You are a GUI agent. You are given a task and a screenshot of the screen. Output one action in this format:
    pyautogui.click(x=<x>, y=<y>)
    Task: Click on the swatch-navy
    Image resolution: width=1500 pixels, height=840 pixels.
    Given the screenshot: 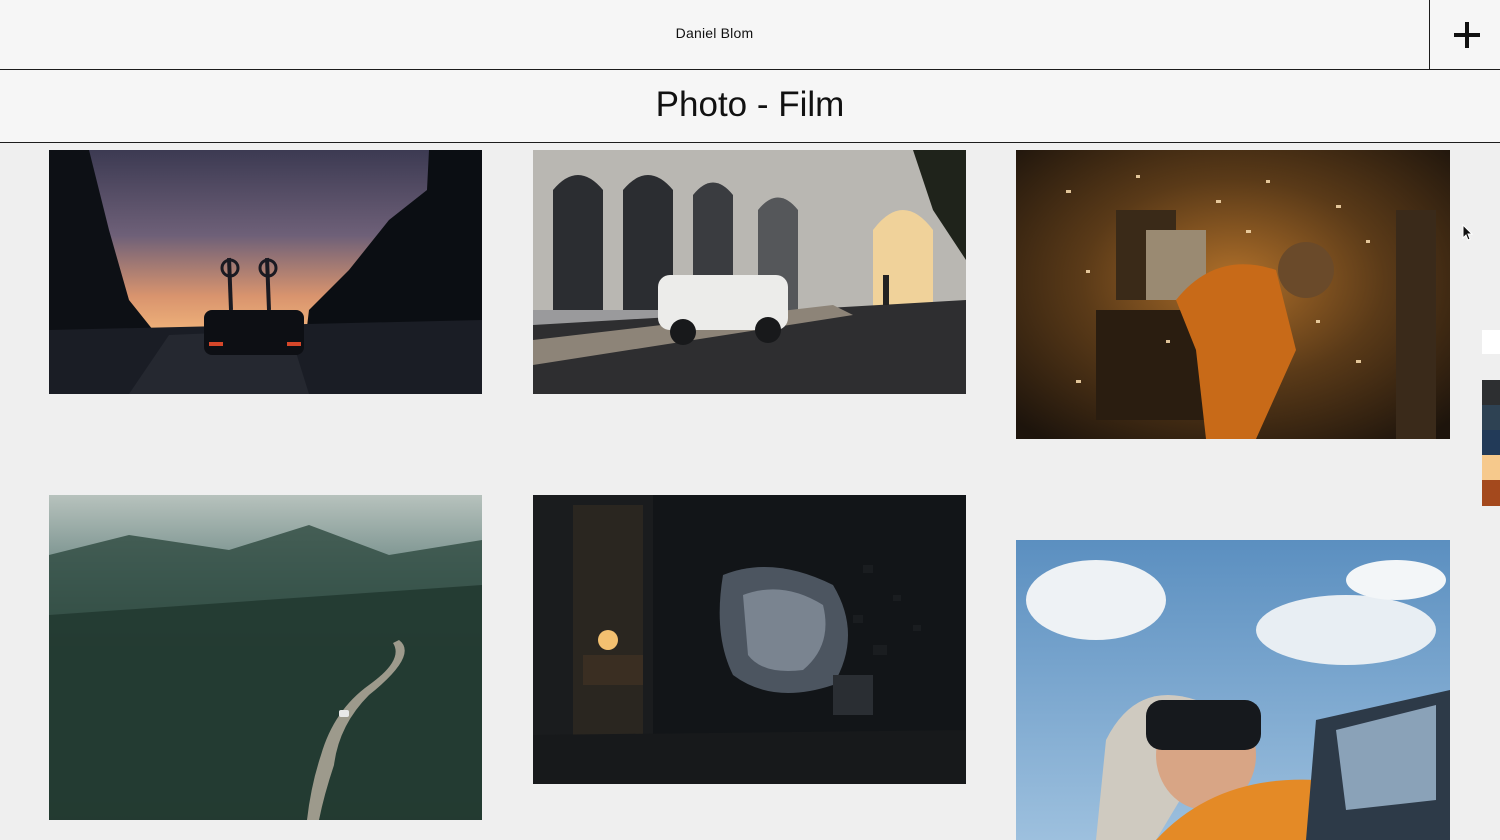 What is the action you would take?
    pyautogui.click(x=1491, y=442)
    